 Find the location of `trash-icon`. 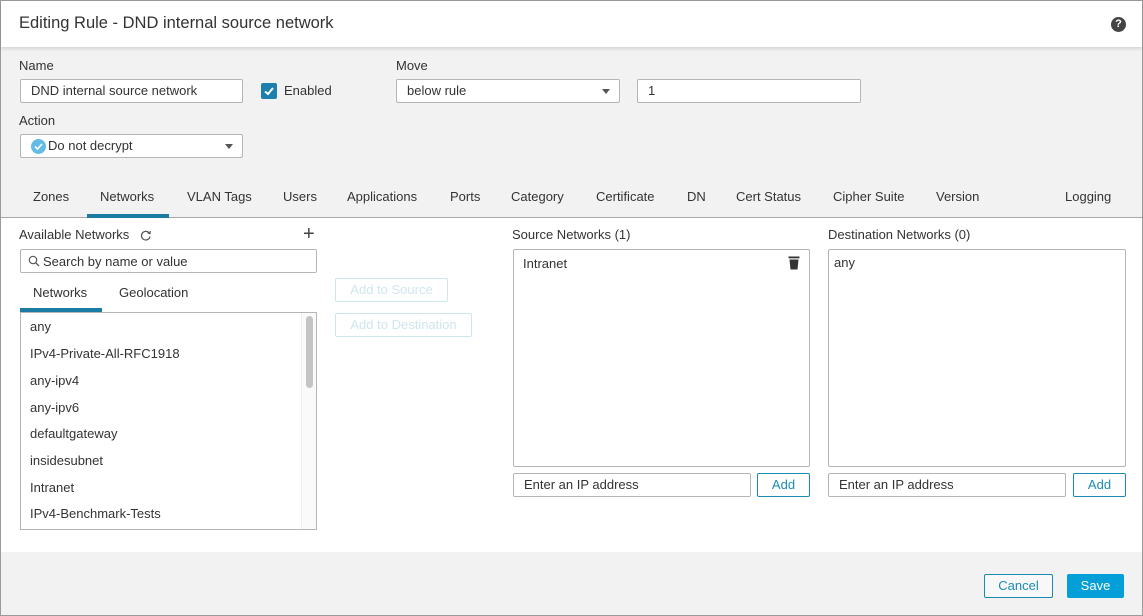

trash-icon is located at coordinates (794, 263).